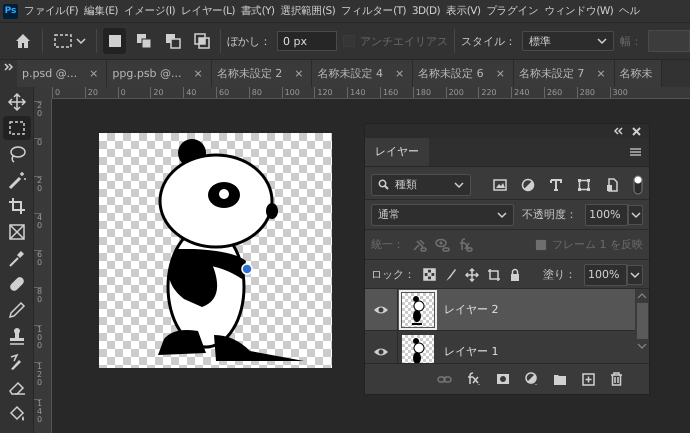  I want to click on document-tab: 名称未, so click(638, 73).